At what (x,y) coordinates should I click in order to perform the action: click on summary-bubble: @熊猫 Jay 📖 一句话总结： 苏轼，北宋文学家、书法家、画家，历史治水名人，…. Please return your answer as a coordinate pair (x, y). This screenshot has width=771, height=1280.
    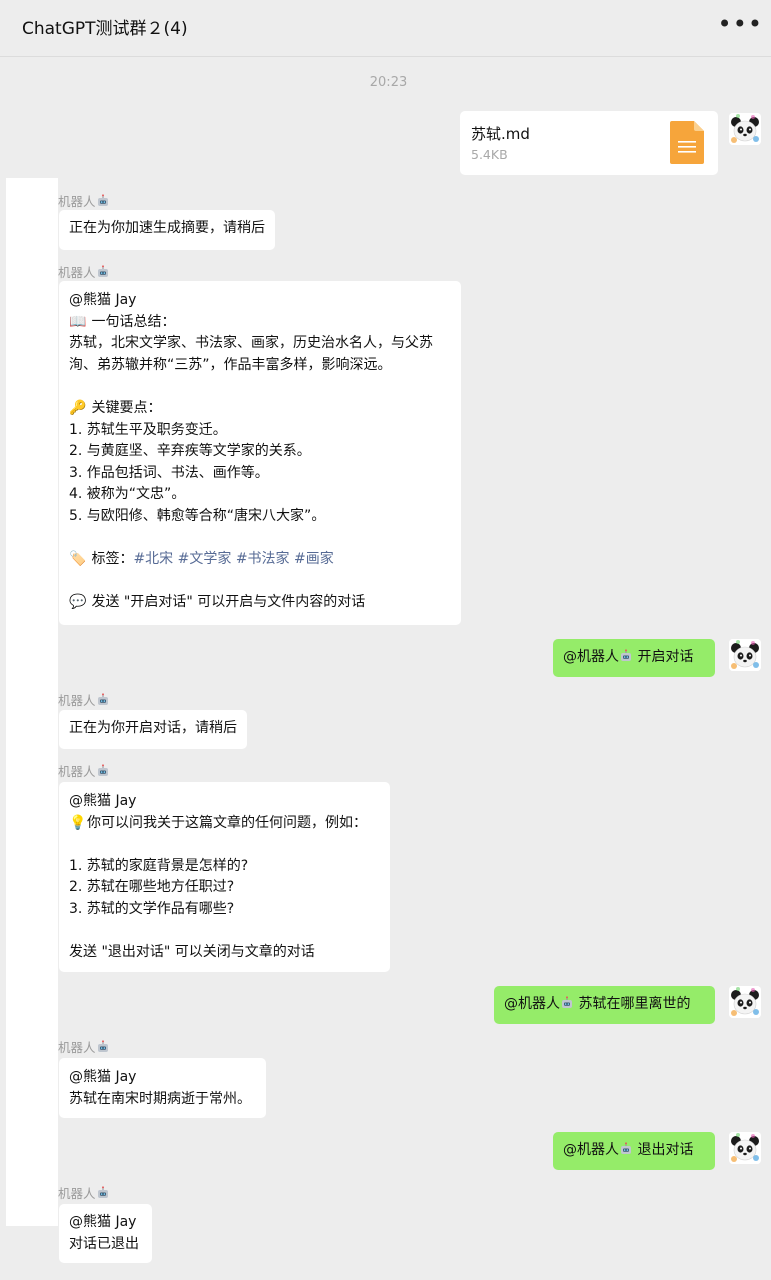
    Looking at the image, I should click on (260, 453).